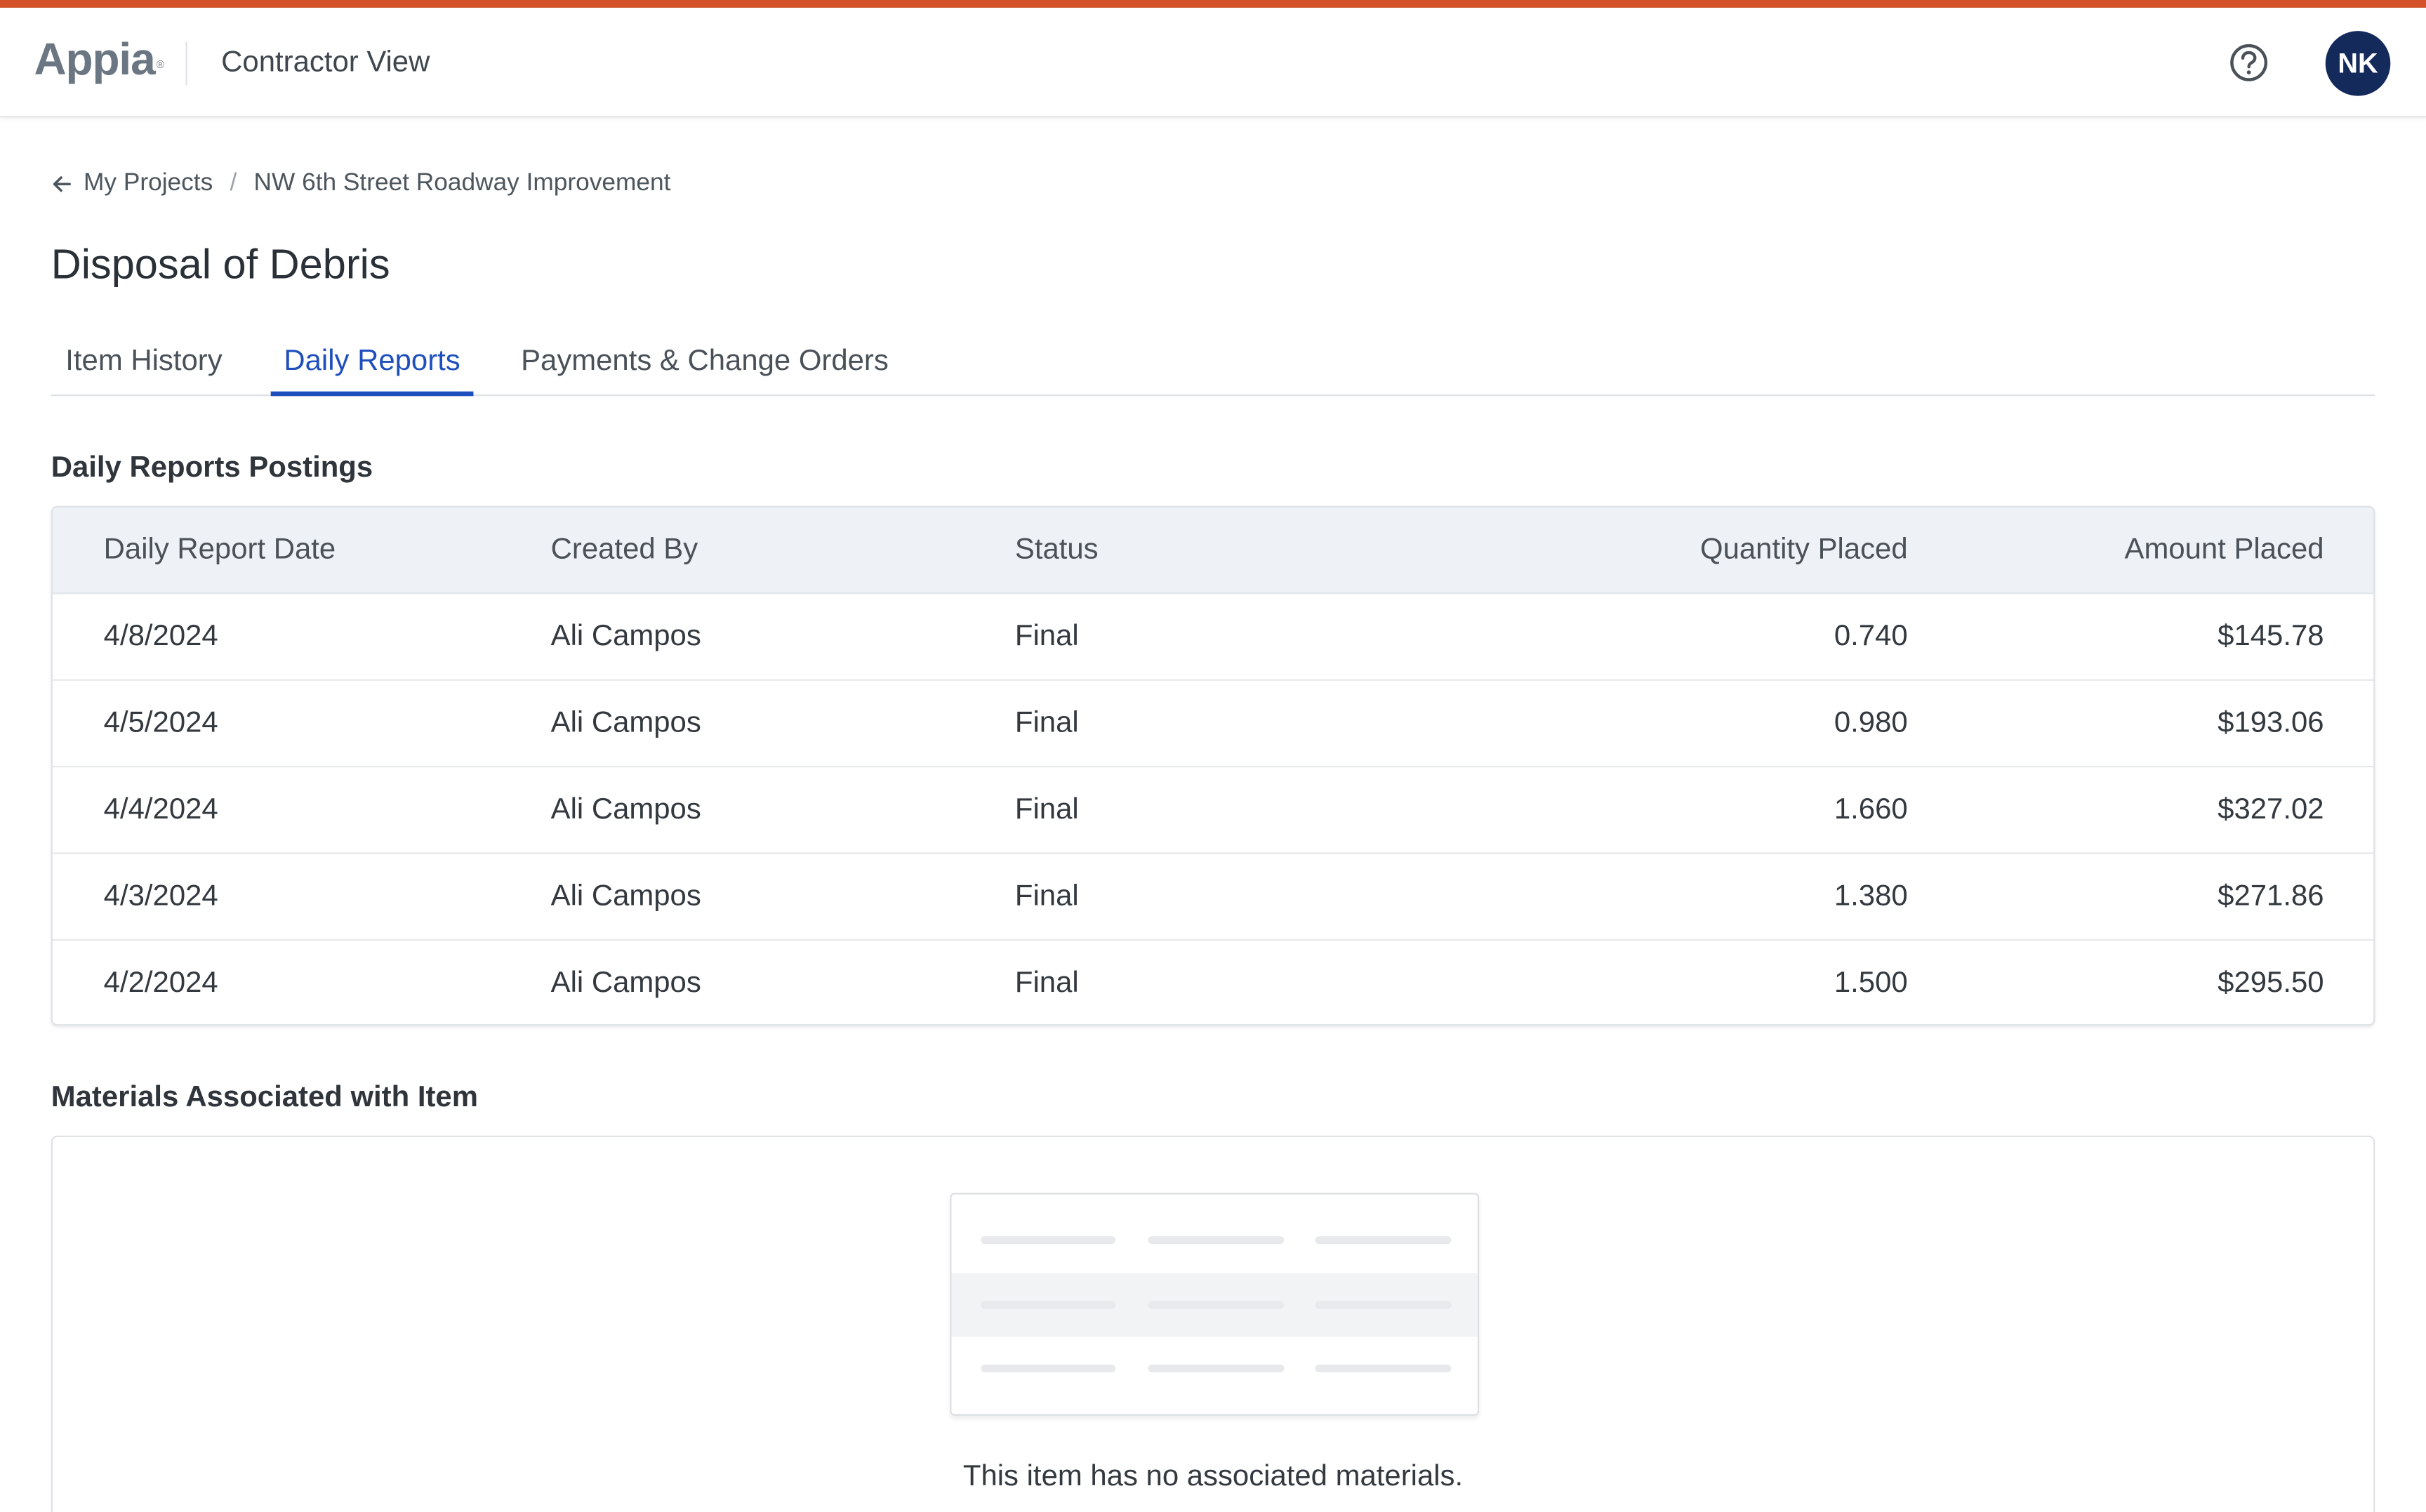  I want to click on column-header-created-by: Created By, so click(624, 551).